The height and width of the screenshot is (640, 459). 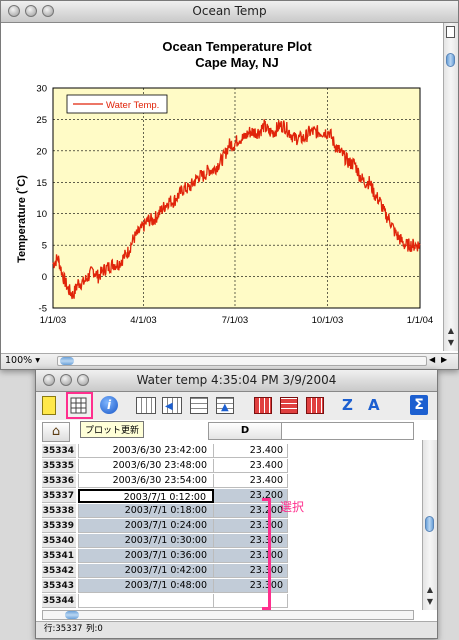 What do you see at coordinates (59, 496) in the screenshot?
I see `row-number: 35337` at bounding box center [59, 496].